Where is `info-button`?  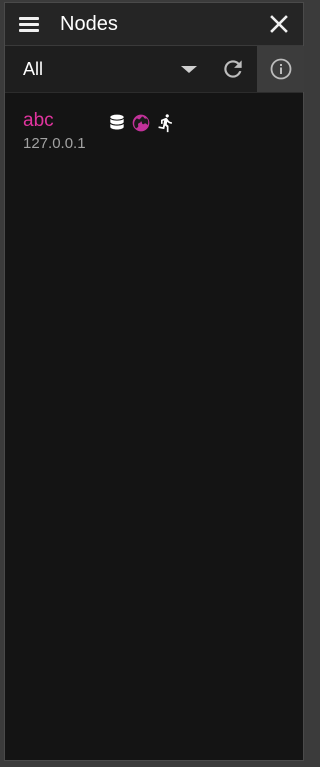
info-button is located at coordinates (280, 69).